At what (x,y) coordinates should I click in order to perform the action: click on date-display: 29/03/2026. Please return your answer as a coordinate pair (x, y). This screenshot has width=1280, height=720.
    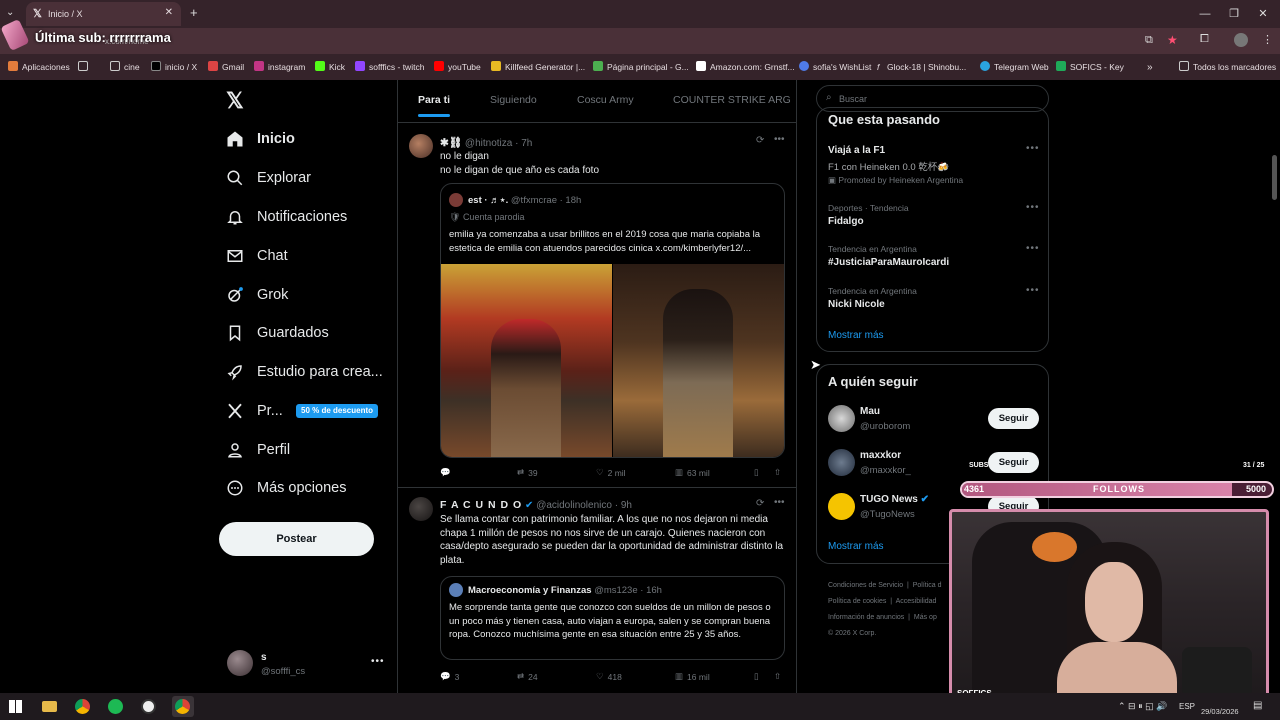
    Looking at the image, I should click on (1220, 711).